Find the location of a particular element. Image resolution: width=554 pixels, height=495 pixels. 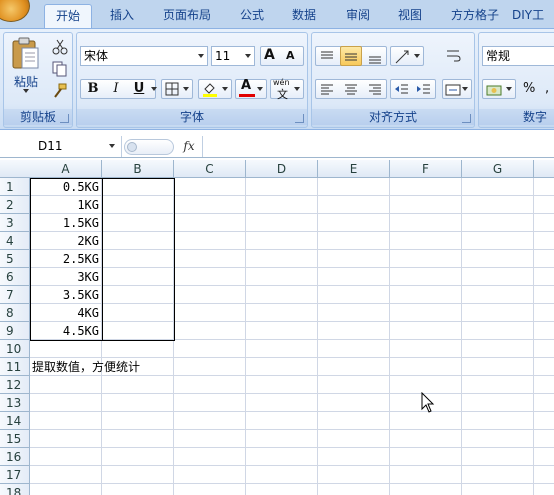

align-middle-button is located at coordinates (351, 56).